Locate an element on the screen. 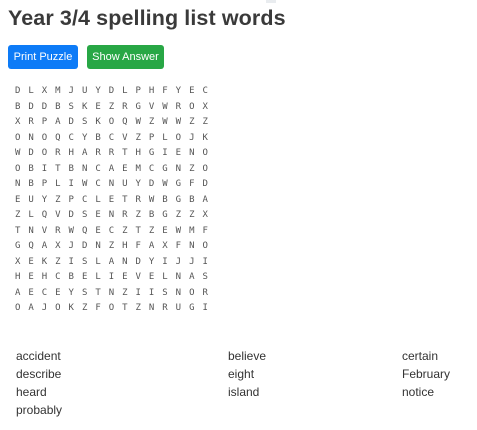  grid-row: HEHCBELIEVELNAS is located at coordinates (111, 278).